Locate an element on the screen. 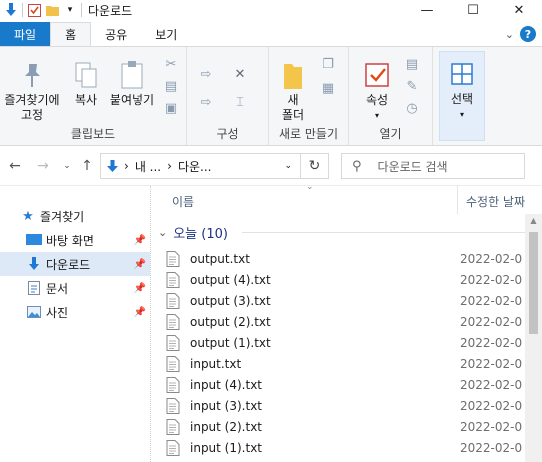  tab-file: 파일 is located at coordinates (25, 34).